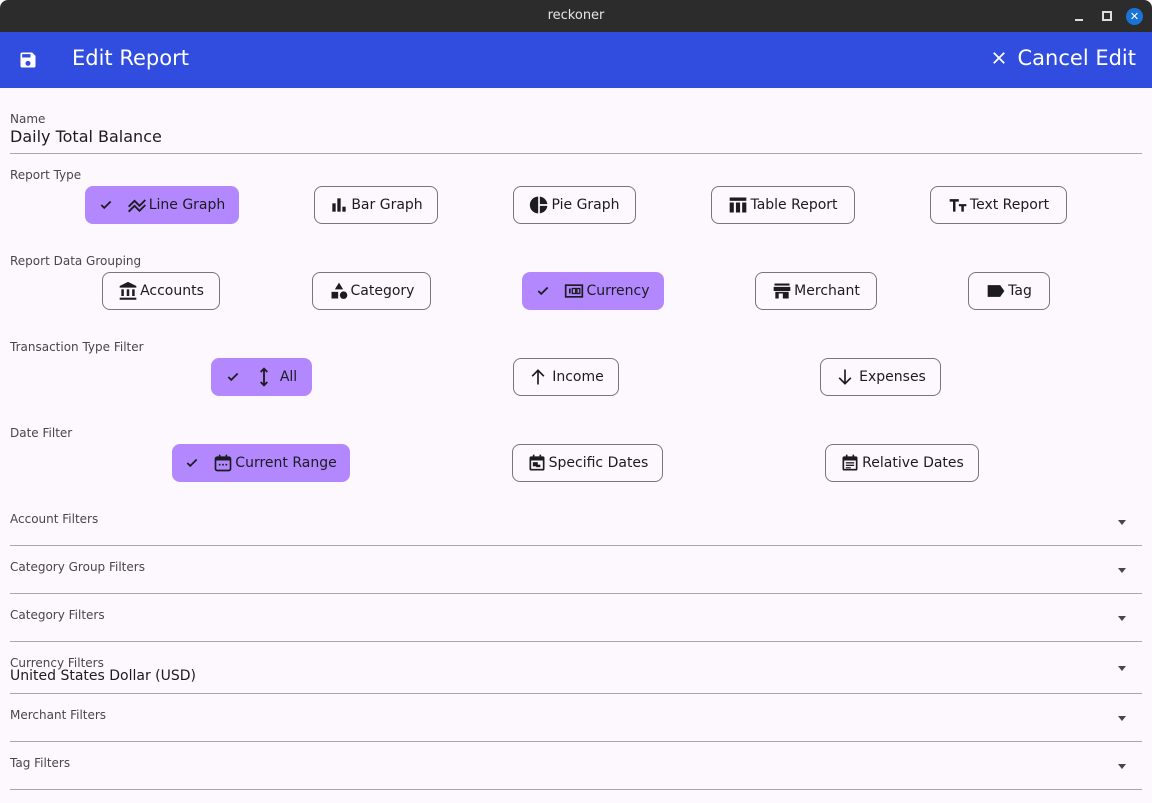 This screenshot has height=803, width=1152. What do you see at coordinates (1009, 205) in the screenshot?
I see `chip-label: Text Report` at bounding box center [1009, 205].